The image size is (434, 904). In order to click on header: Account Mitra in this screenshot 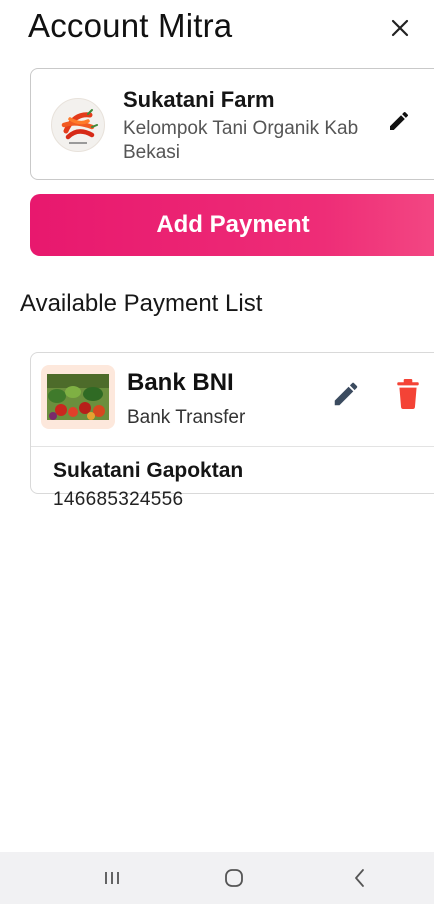, I will do `click(224, 28)`.